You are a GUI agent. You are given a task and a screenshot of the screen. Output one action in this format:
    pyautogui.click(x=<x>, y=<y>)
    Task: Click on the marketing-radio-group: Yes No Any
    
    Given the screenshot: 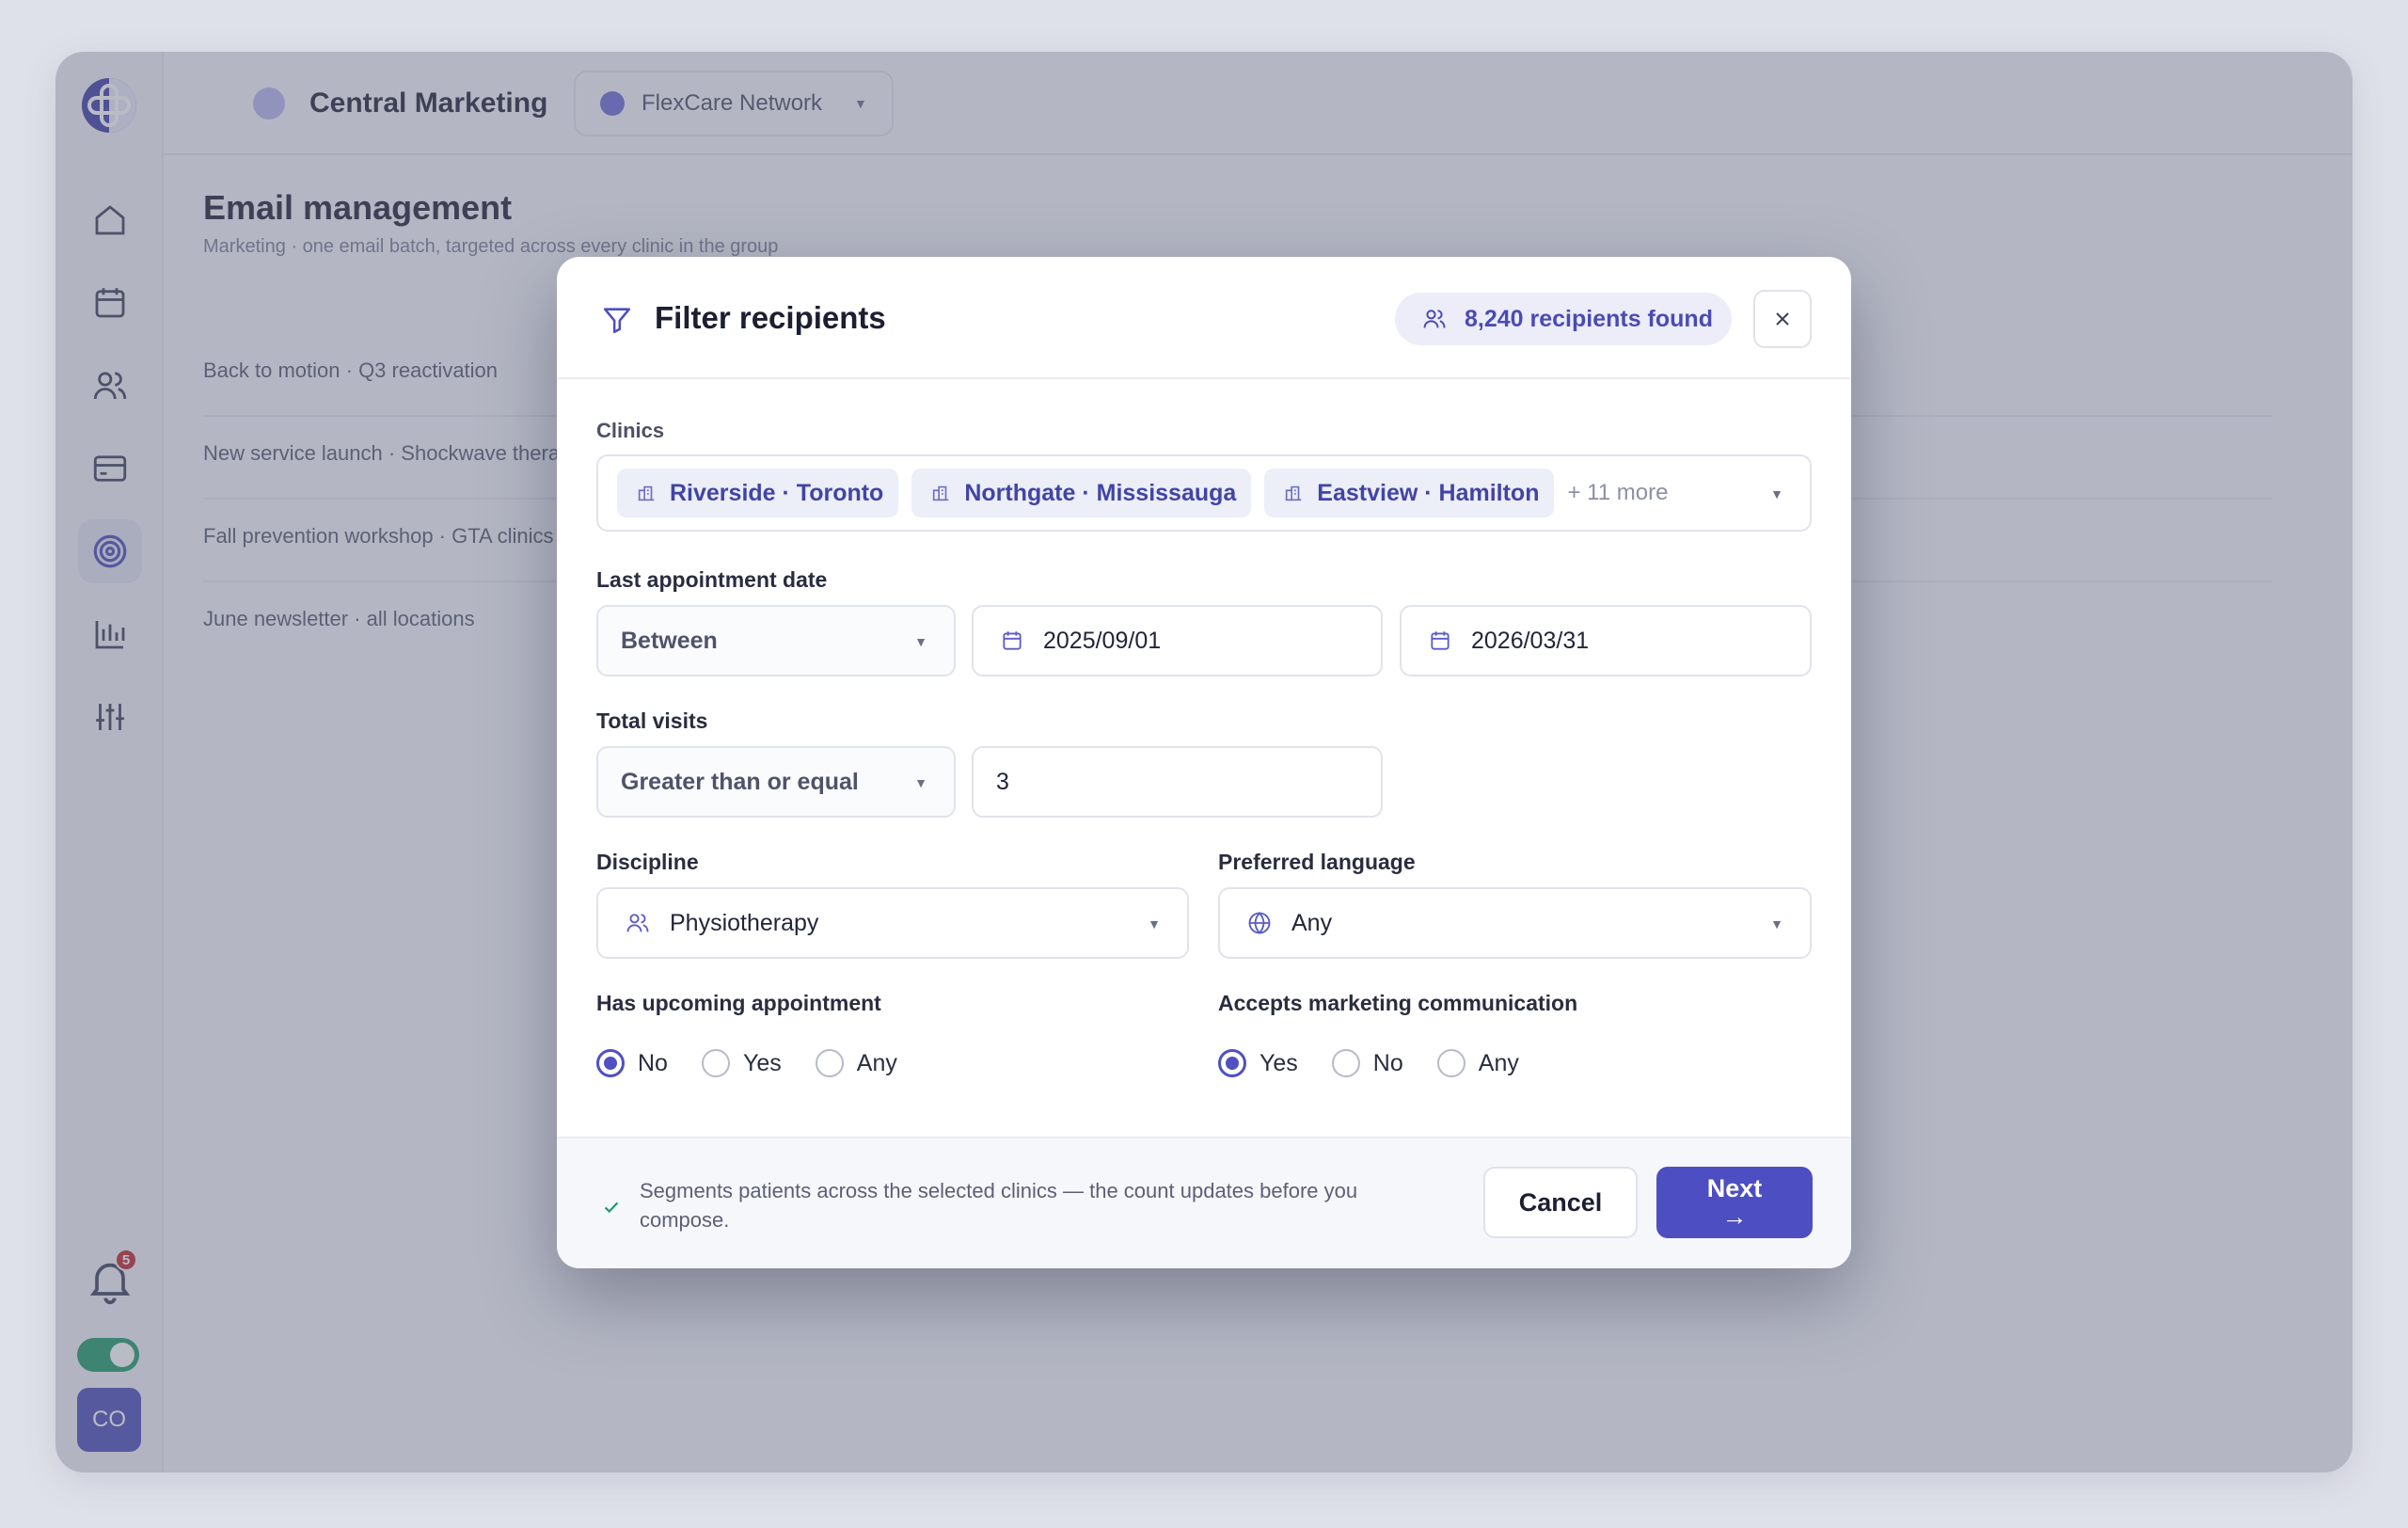 What is the action you would take?
    pyautogui.click(x=1385, y=1063)
    